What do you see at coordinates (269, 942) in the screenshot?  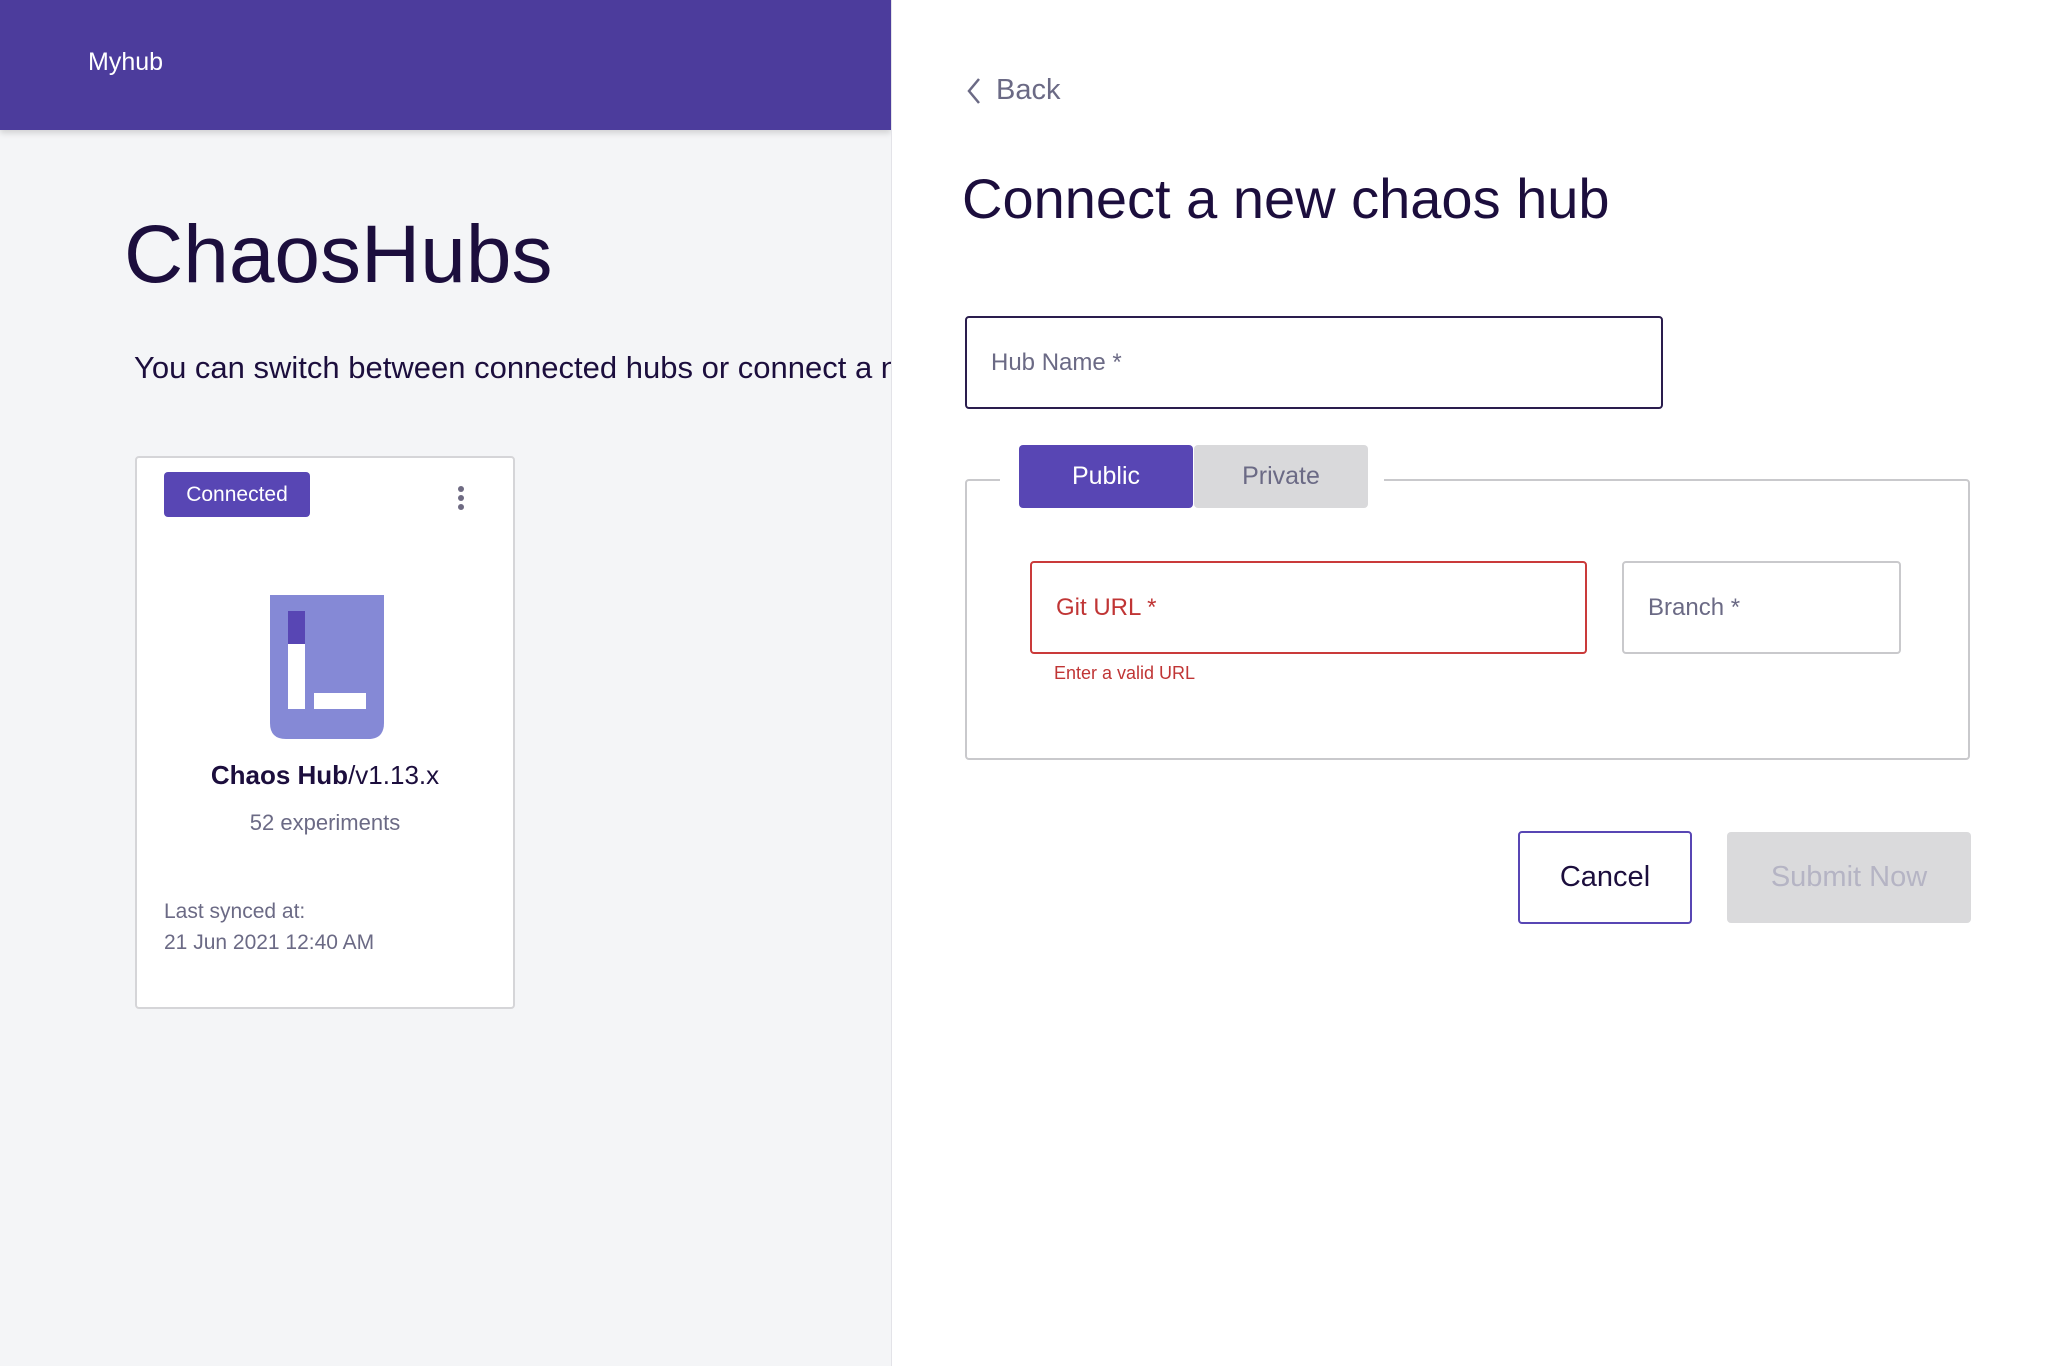 I see `sync-date: 21 Jun 2021 12:40 AM` at bounding box center [269, 942].